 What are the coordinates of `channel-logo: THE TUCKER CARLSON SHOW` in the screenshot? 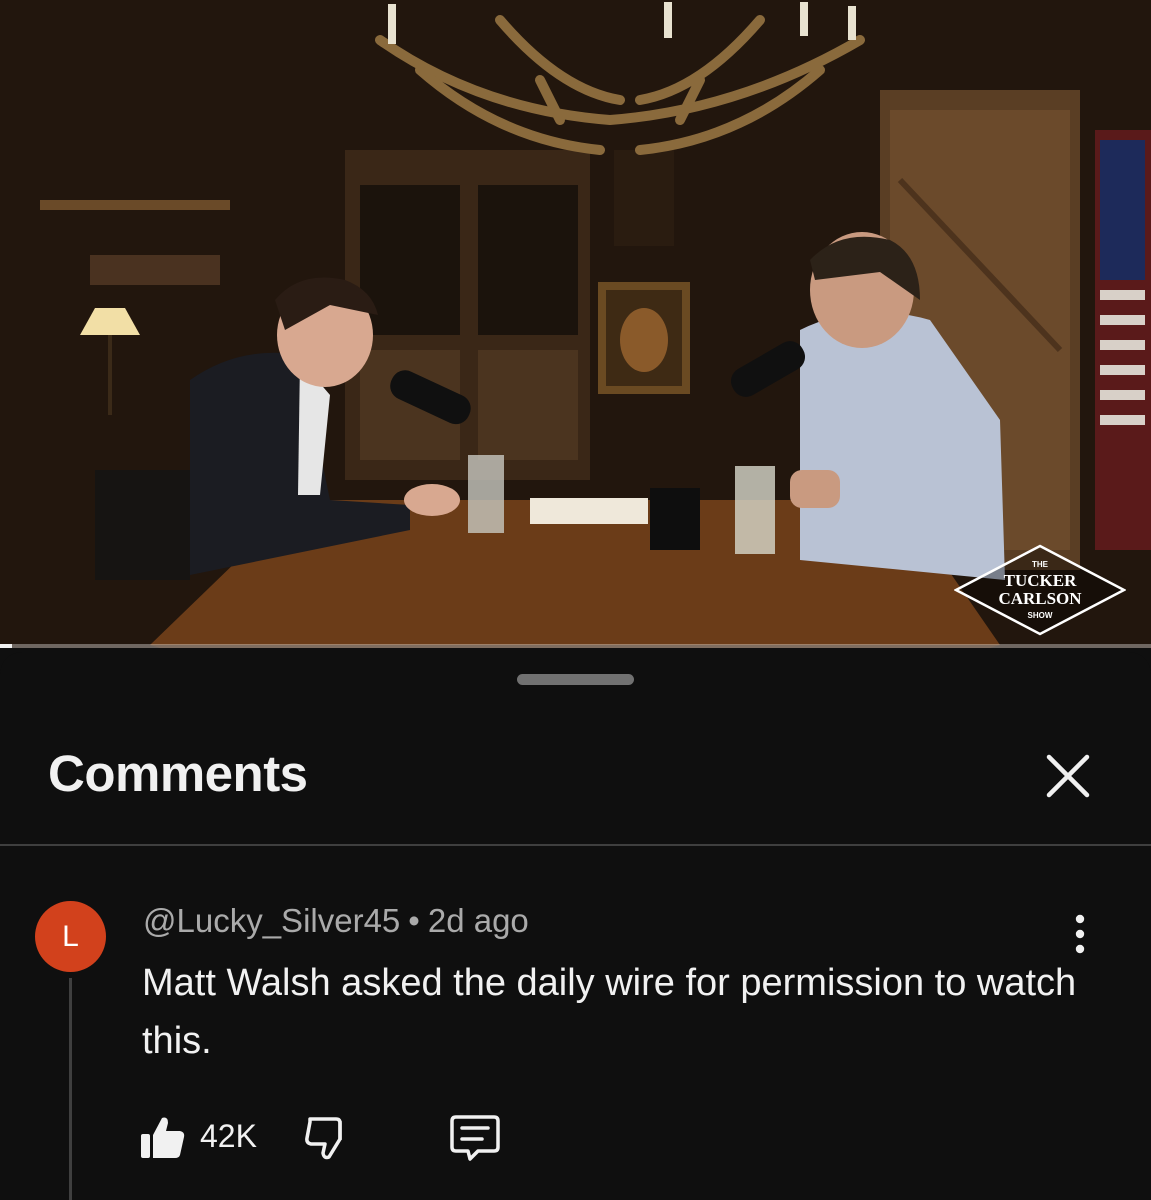 It's located at (1040, 590).